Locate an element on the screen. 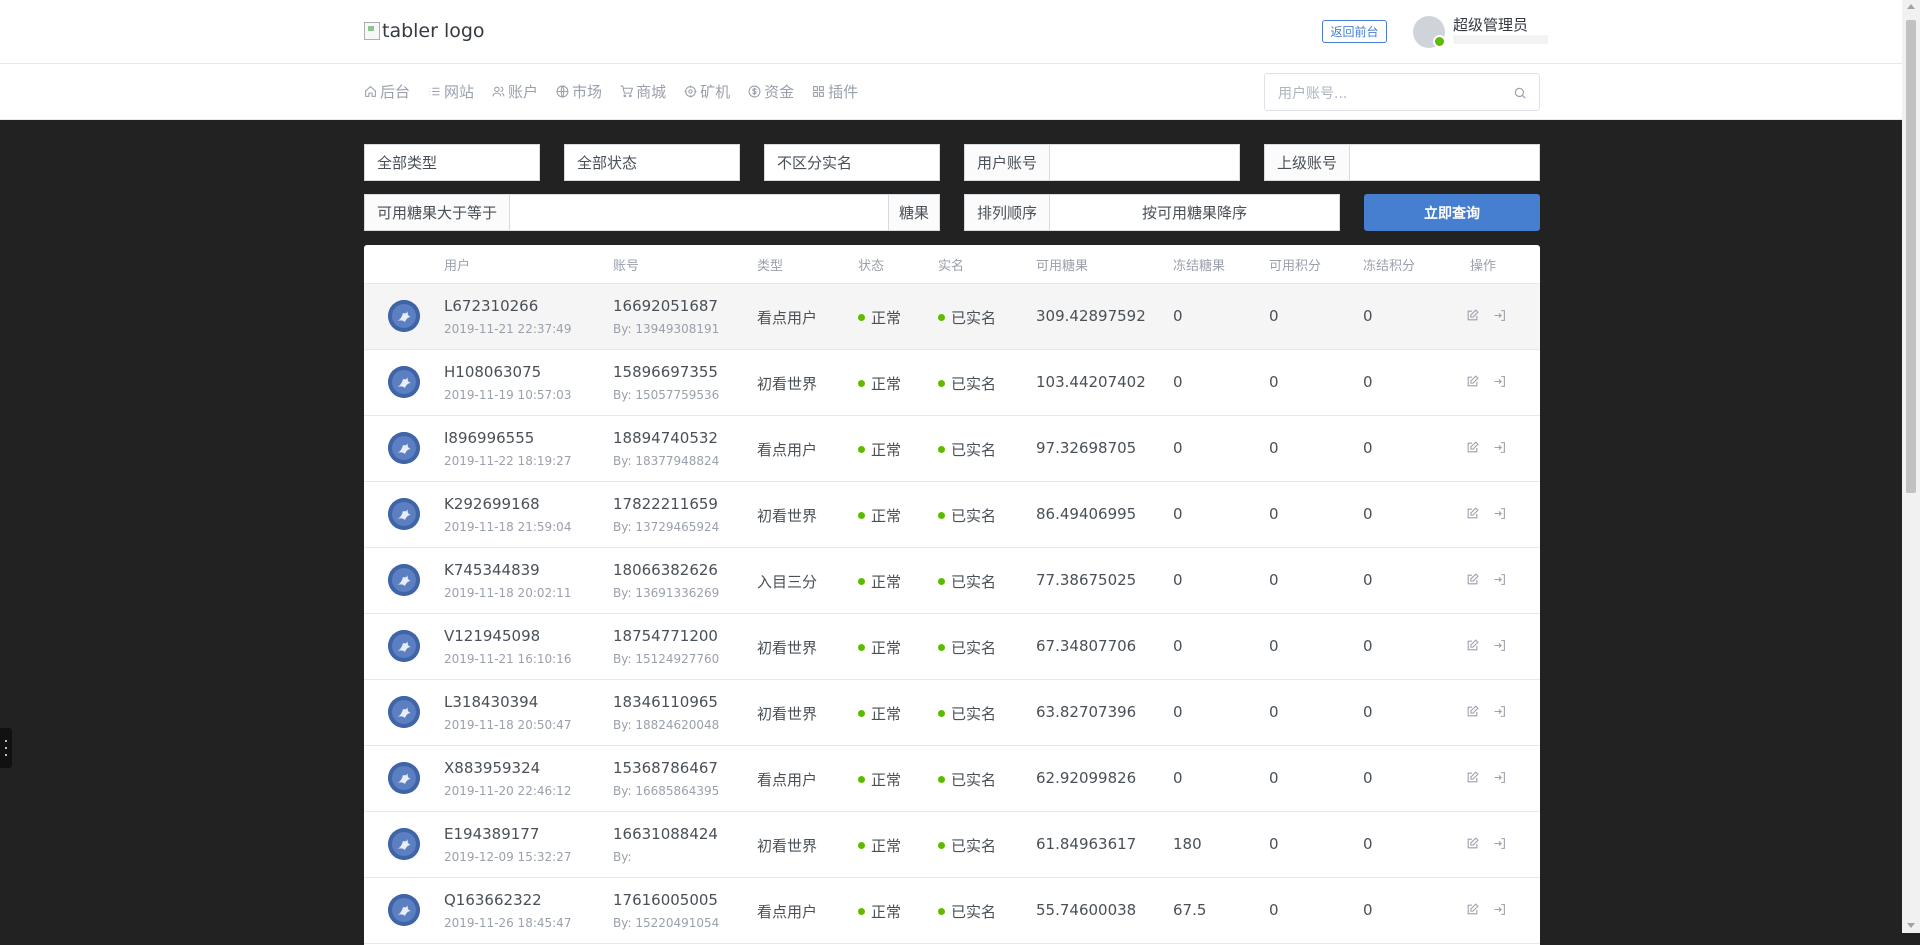 The height and width of the screenshot is (945, 1920). nav-item-market: 市场 is located at coordinates (579, 91).